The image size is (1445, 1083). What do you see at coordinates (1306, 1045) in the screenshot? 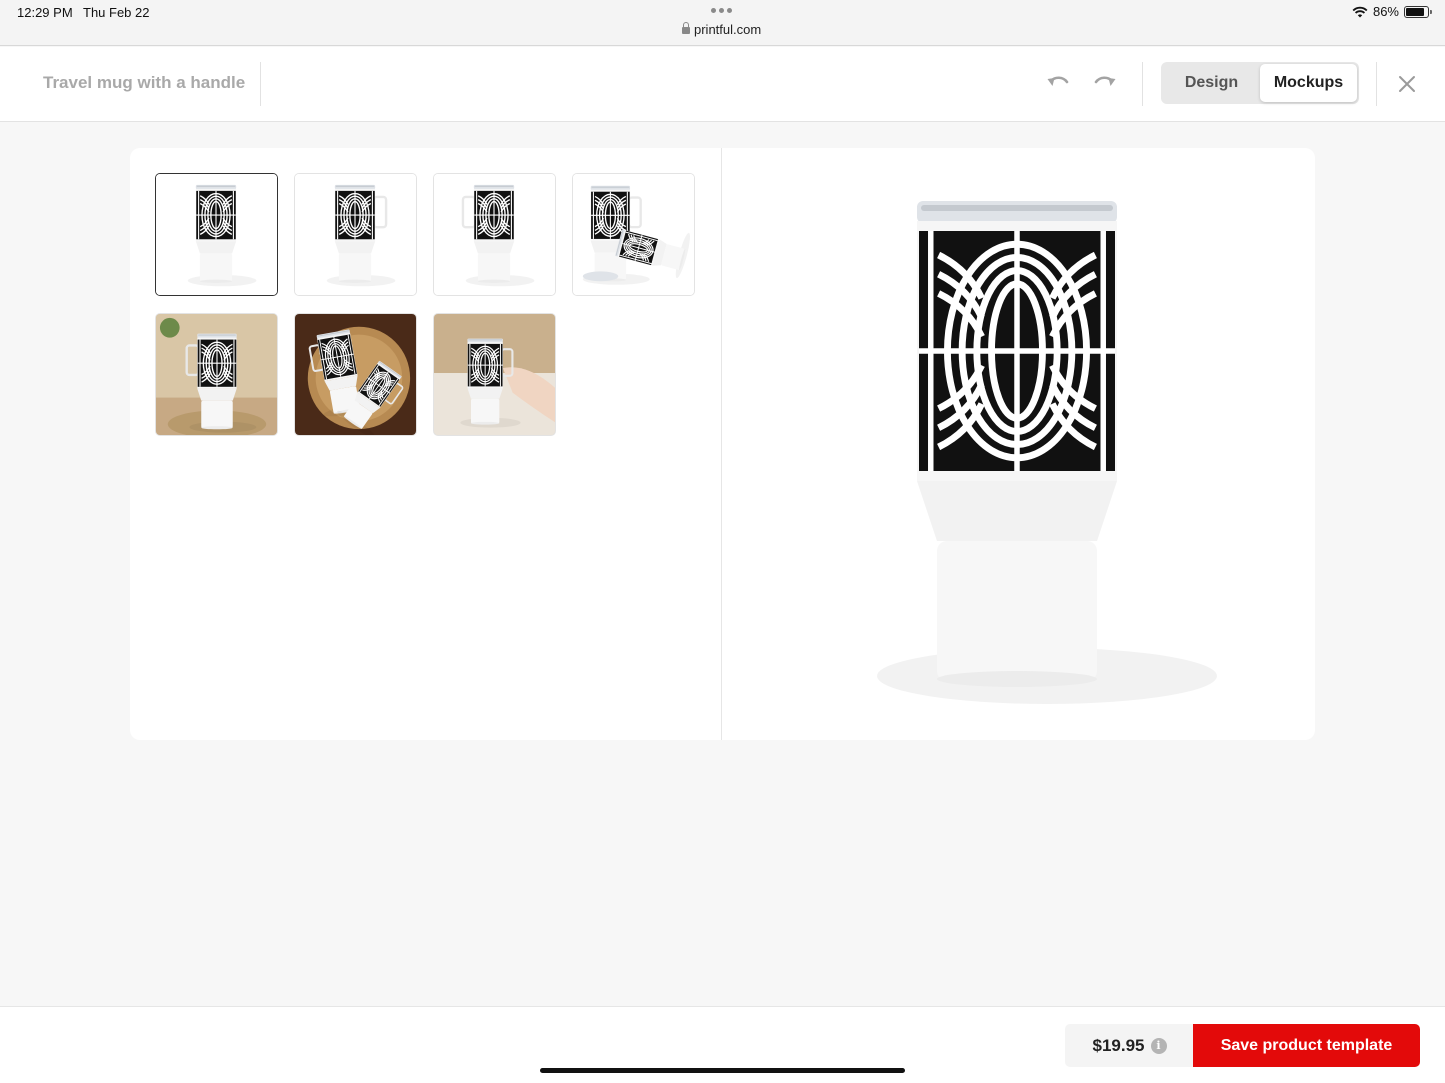
I see `save-product-template-button: Save product template` at bounding box center [1306, 1045].